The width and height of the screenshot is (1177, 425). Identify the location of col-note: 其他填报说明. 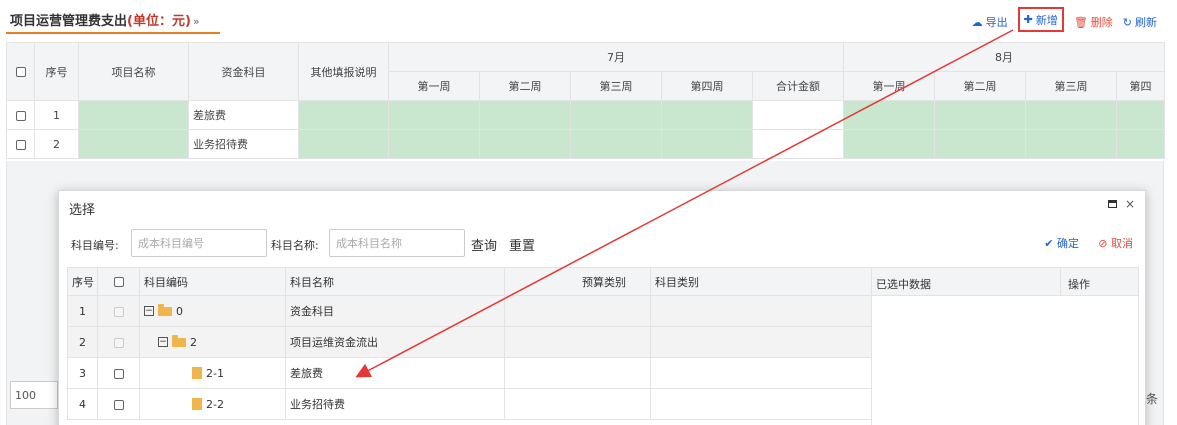
(343, 71).